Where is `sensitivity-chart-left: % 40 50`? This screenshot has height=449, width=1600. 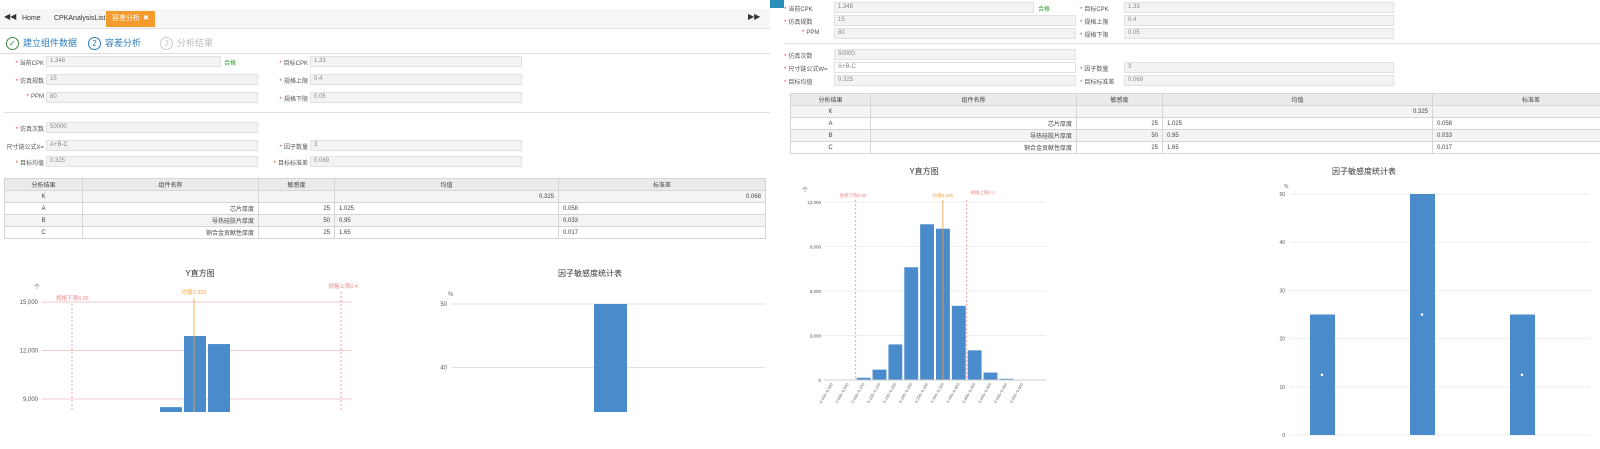 sensitivity-chart-left: % 40 50 is located at coordinates (602, 352).